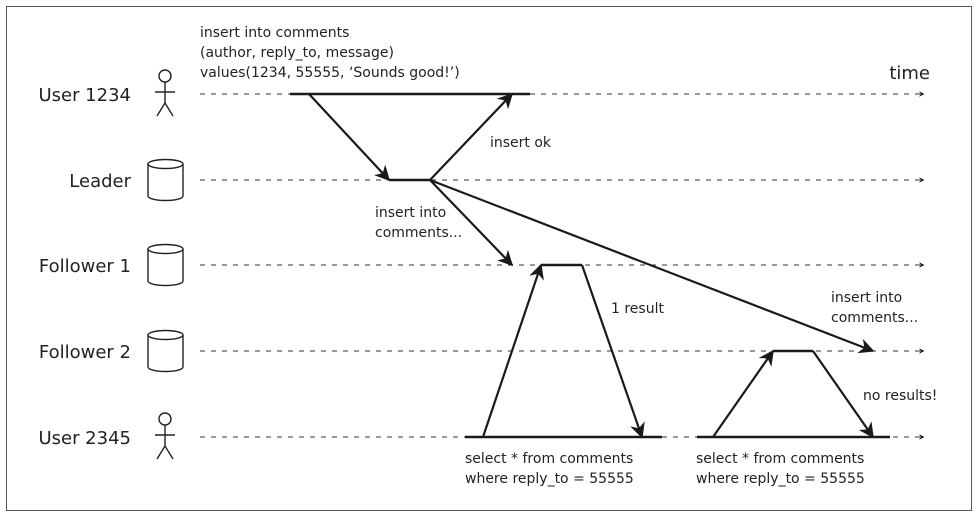  I want to click on actor-label-leader: Leader, so click(100, 181).